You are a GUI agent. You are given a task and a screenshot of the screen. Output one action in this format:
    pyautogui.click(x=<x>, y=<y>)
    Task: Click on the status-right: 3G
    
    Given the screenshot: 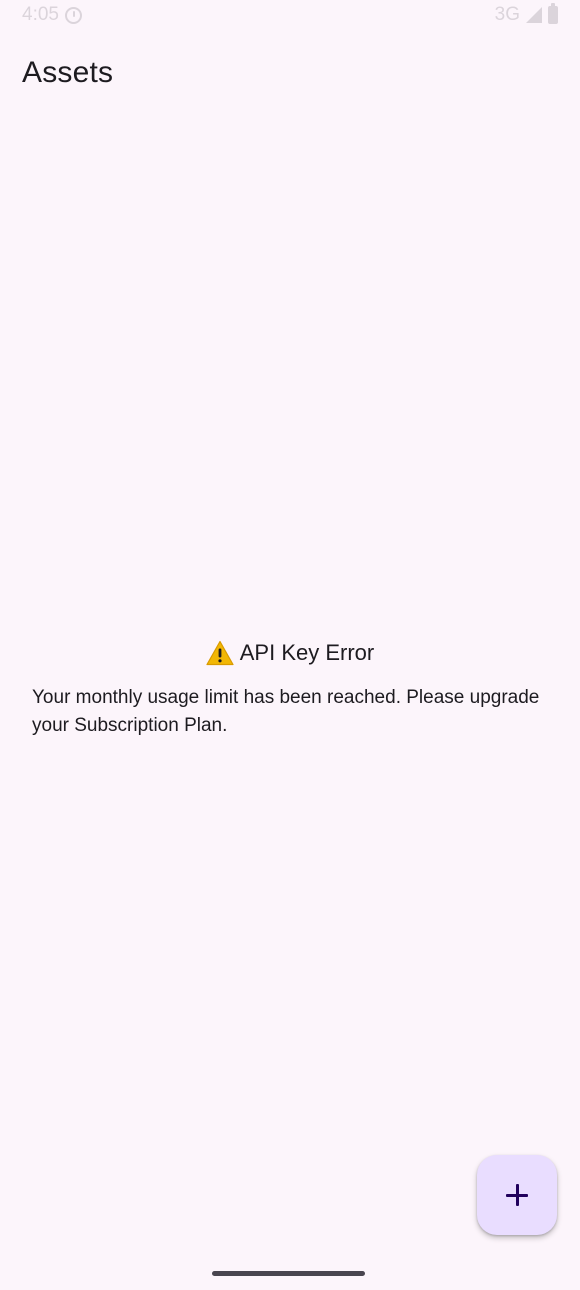 What is the action you would take?
    pyautogui.click(x=526, y=14)
    